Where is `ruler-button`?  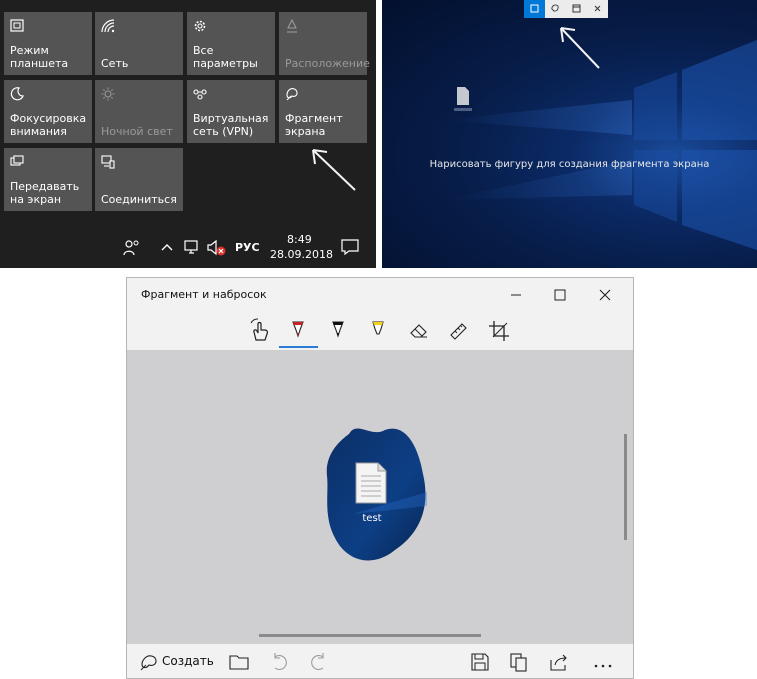 ruler-button is located at coordinates (459, 331).